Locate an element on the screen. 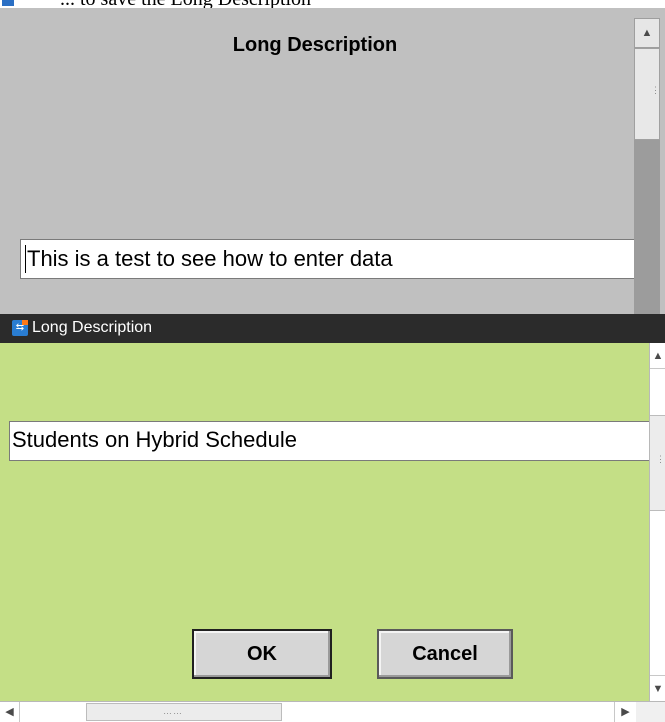  lower-vertical-scrollbar: ▲ ⋮ ▼ is located at coordinates (657, 522).